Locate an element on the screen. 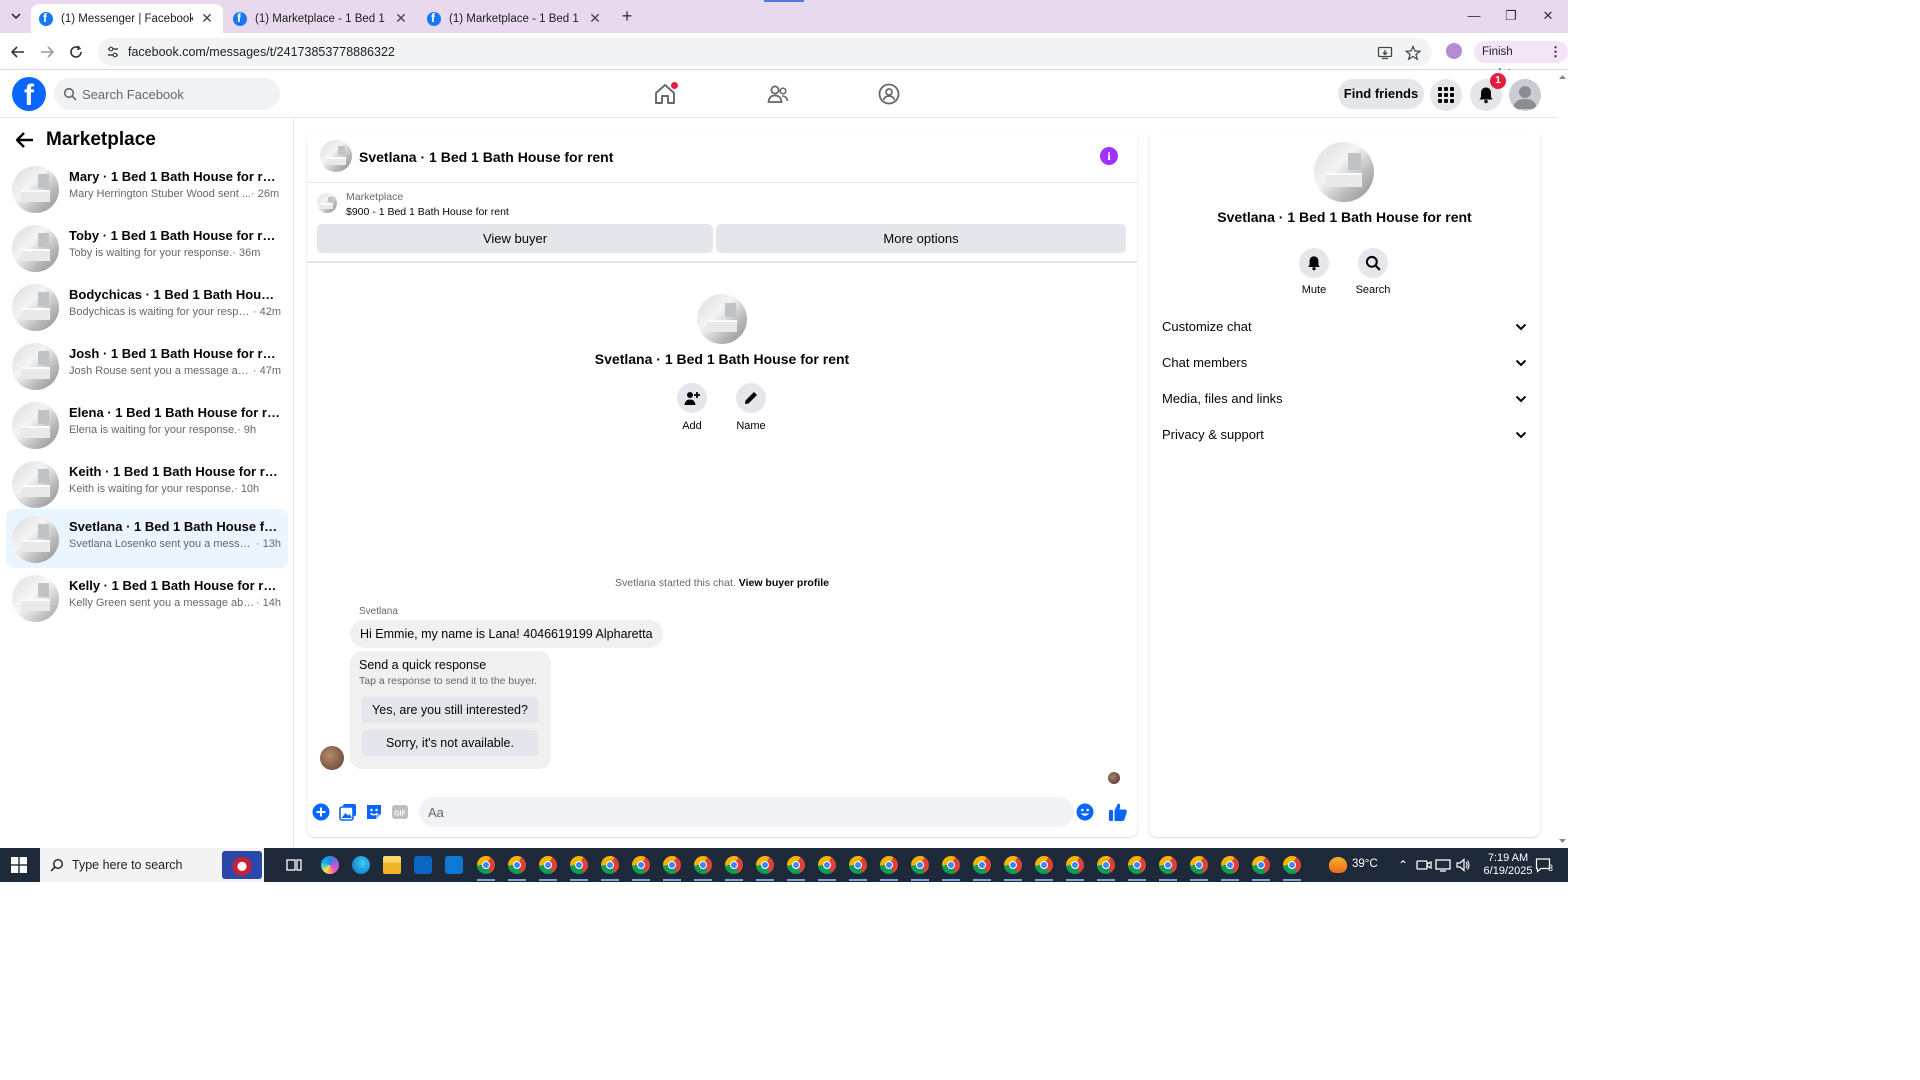 The height and width of the screenshot is (1080, 1920). taskbar-search-box: Type here to search is located at coordinates (152, 865).